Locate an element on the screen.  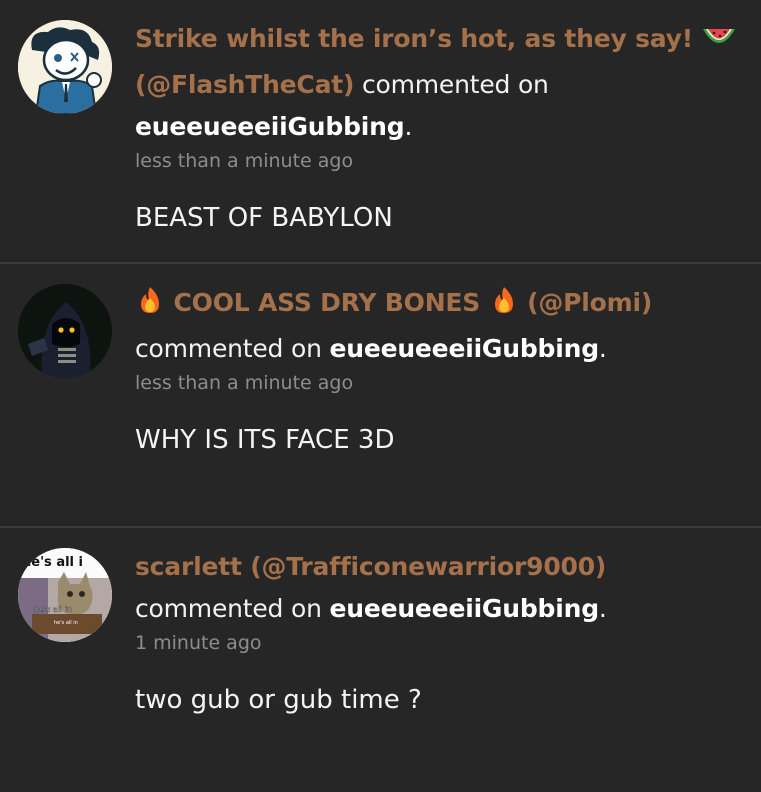
cartoon-character-icon is located at coordinates (65, 67).